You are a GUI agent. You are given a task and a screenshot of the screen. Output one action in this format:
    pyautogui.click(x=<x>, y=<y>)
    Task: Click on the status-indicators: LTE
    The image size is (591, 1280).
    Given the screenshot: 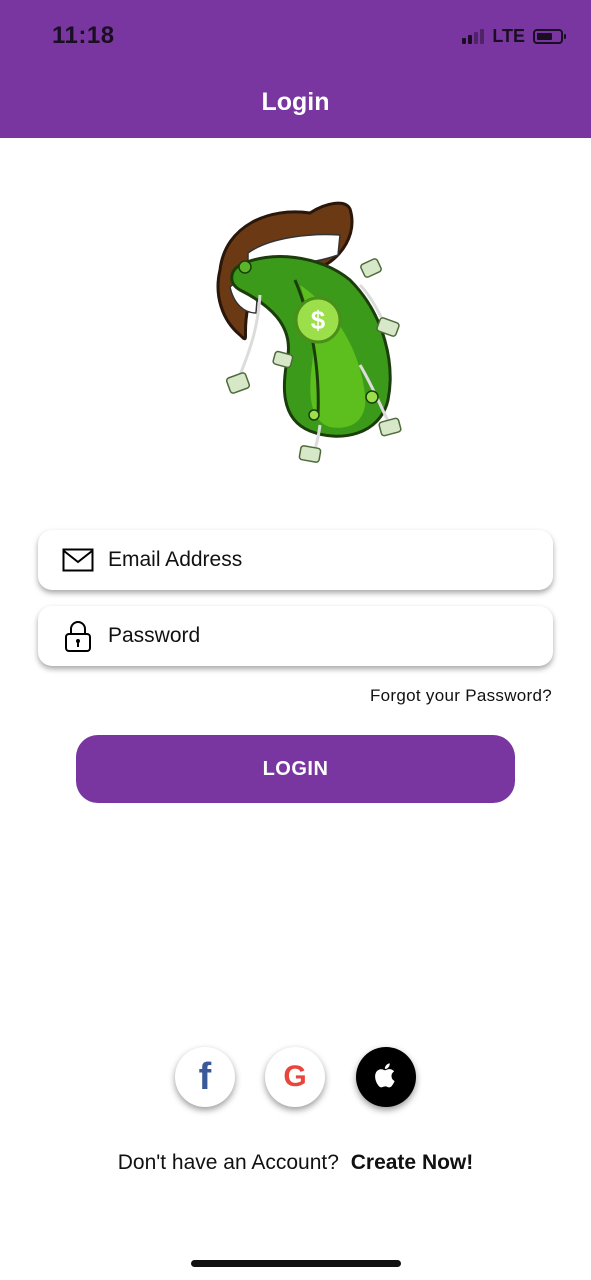 What is the action you would take?
    pyautogui.click(x=514, y=36)
    